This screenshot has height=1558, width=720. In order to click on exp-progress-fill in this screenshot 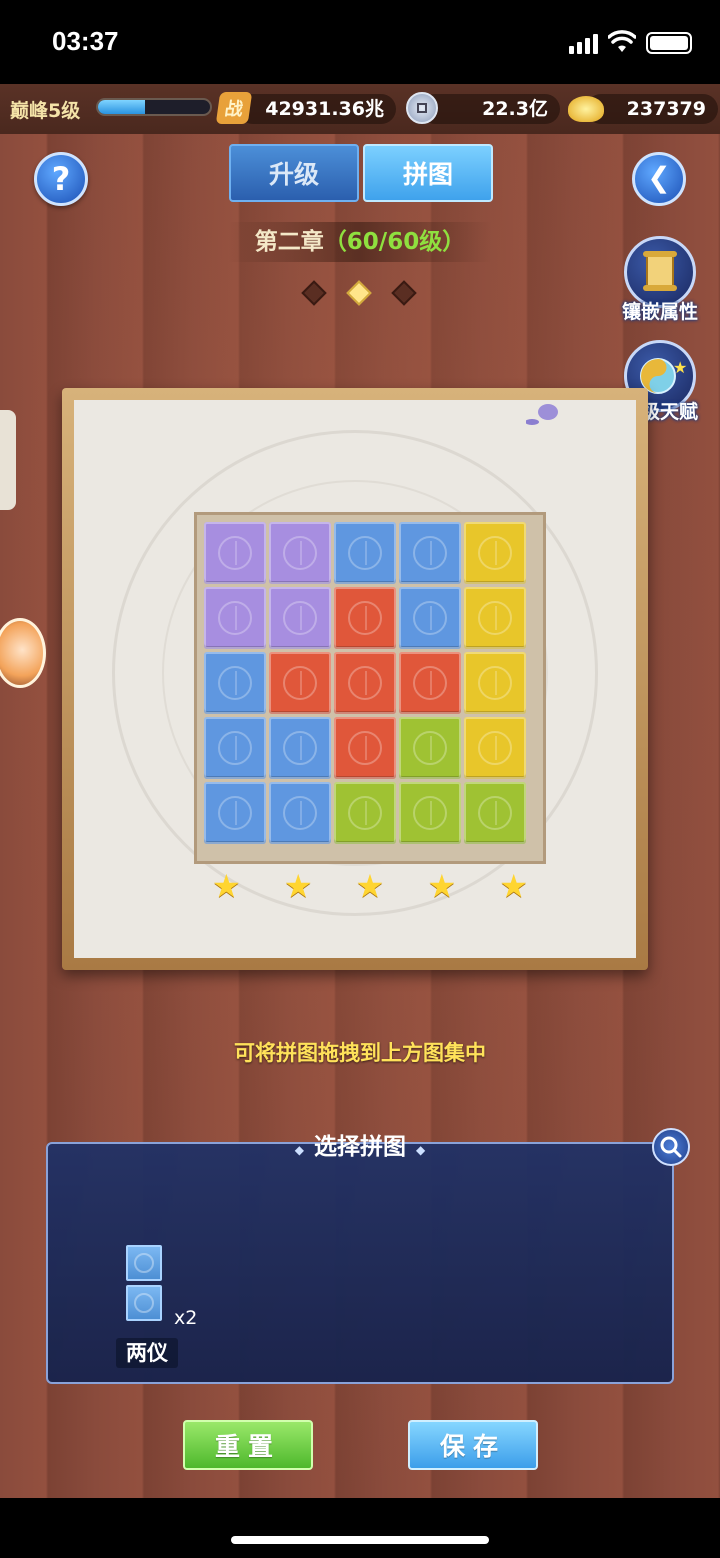, I will do `click(122, 107)`.